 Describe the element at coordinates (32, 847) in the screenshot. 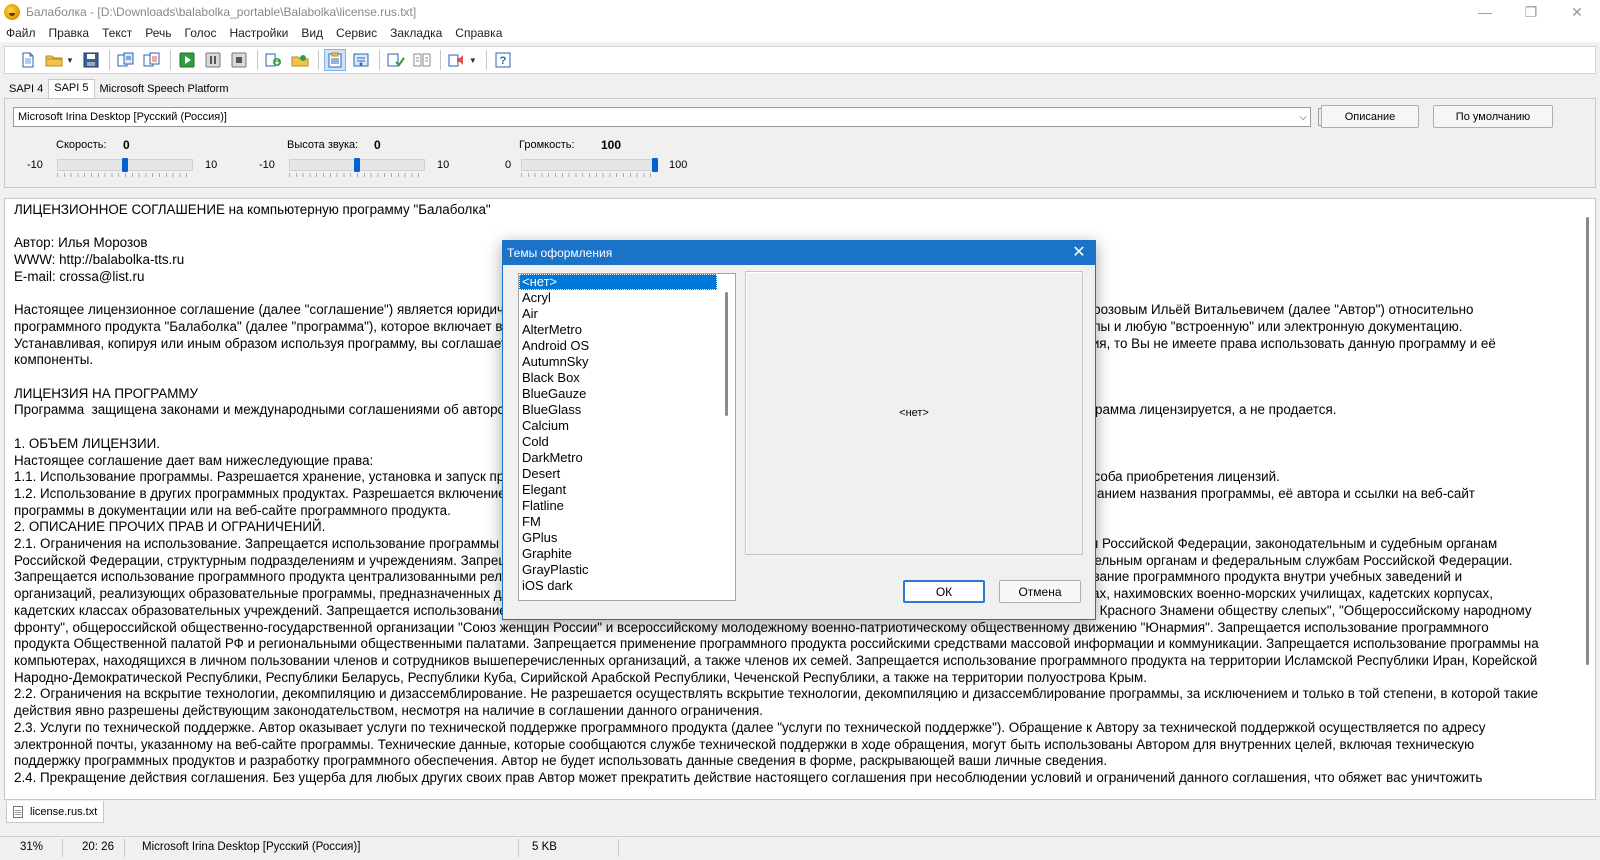

I see `status-percent: 31%` at that location.